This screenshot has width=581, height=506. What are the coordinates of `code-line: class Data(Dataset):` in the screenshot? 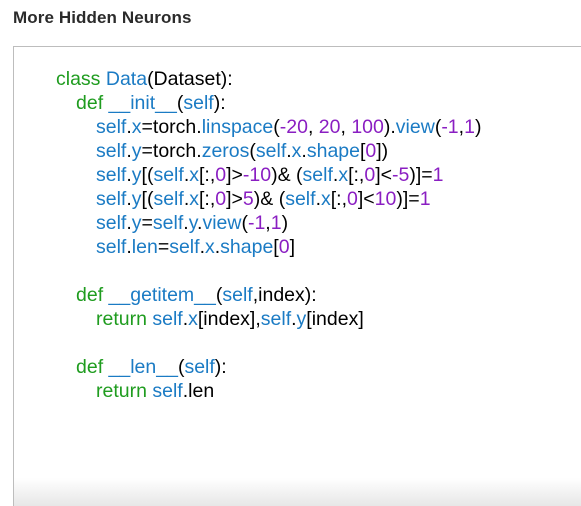 It's located at (268, 79).